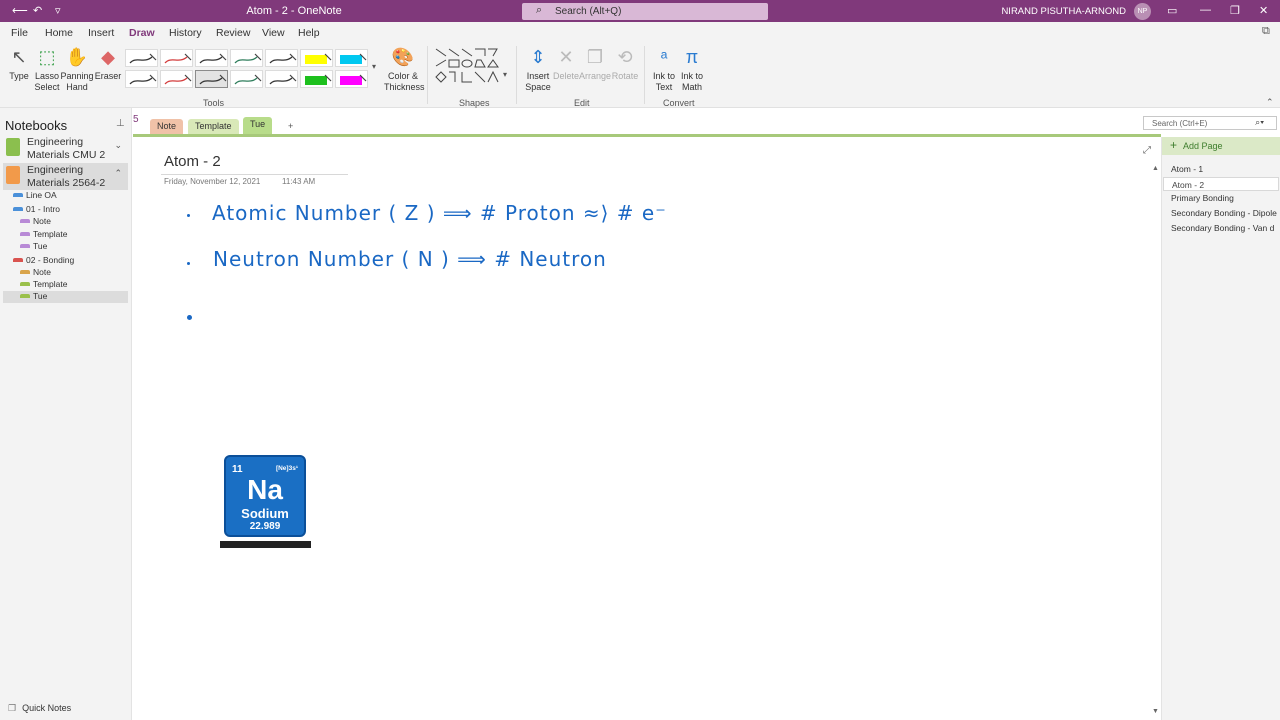 This screenshot has width=1280, height=720. I want to click on search-icon: ⌕▾, so click(1259, 122).